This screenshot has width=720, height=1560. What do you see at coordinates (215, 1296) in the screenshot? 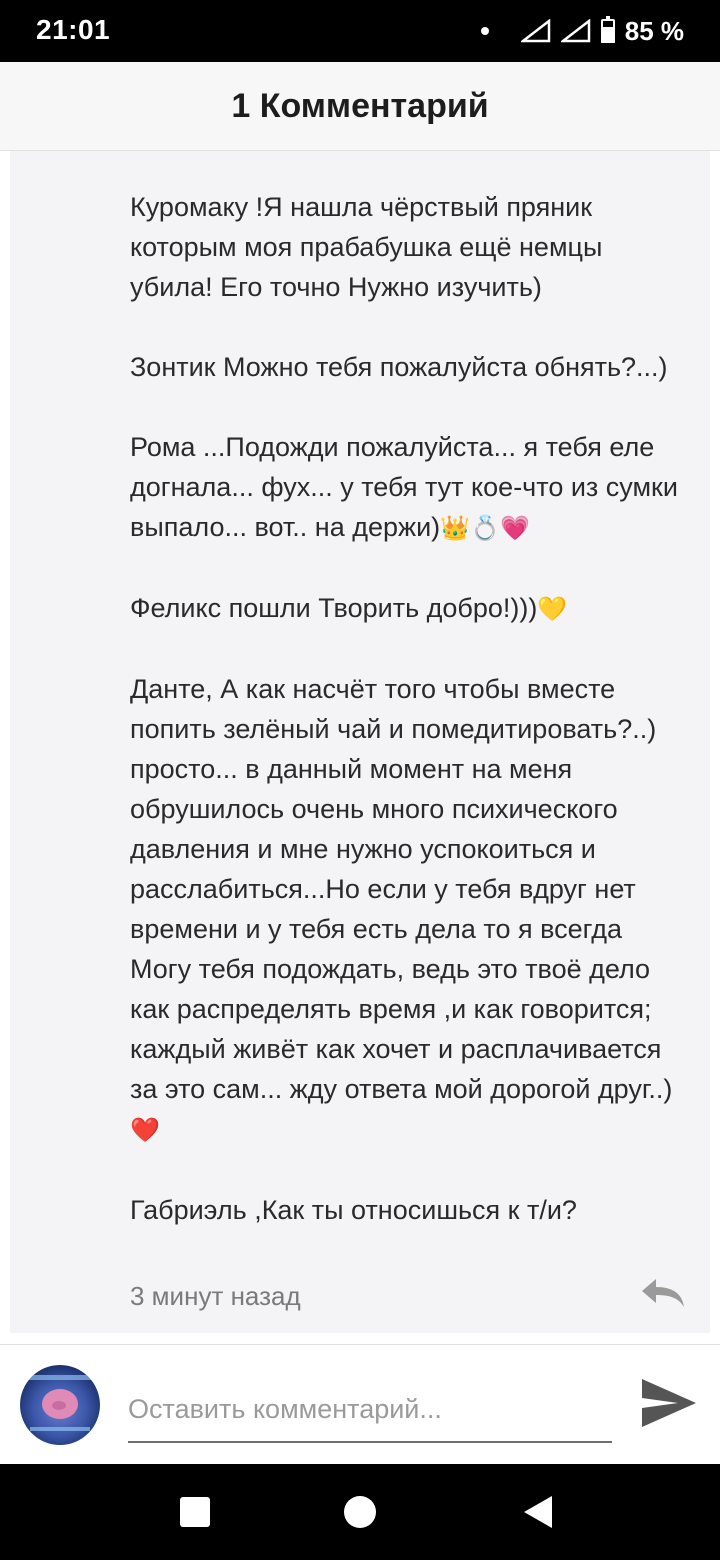
I see `comment-timestamp: 3 минут назад` at bounding box center [215, 1296].